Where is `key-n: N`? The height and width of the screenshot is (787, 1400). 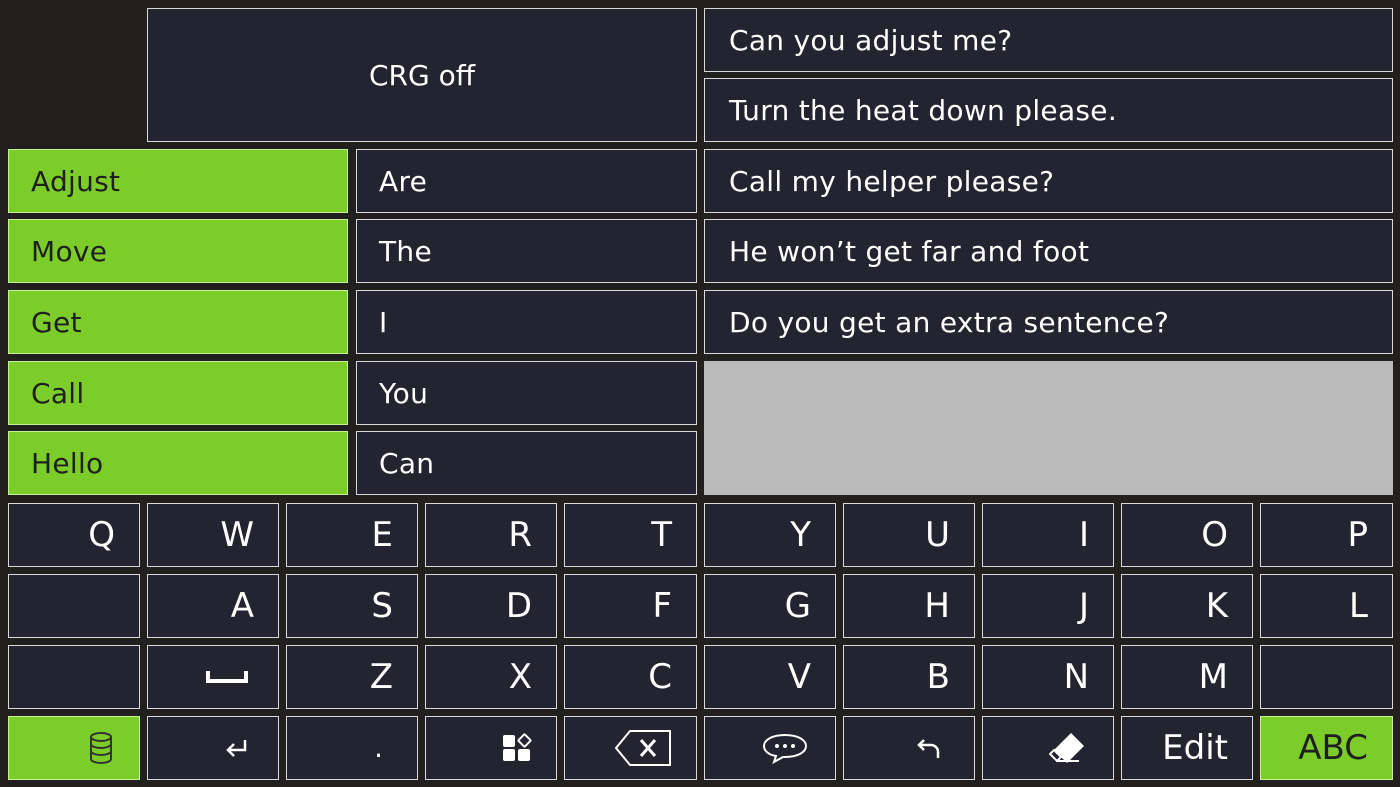
key-n: N is located at coordinates (1048, 677).